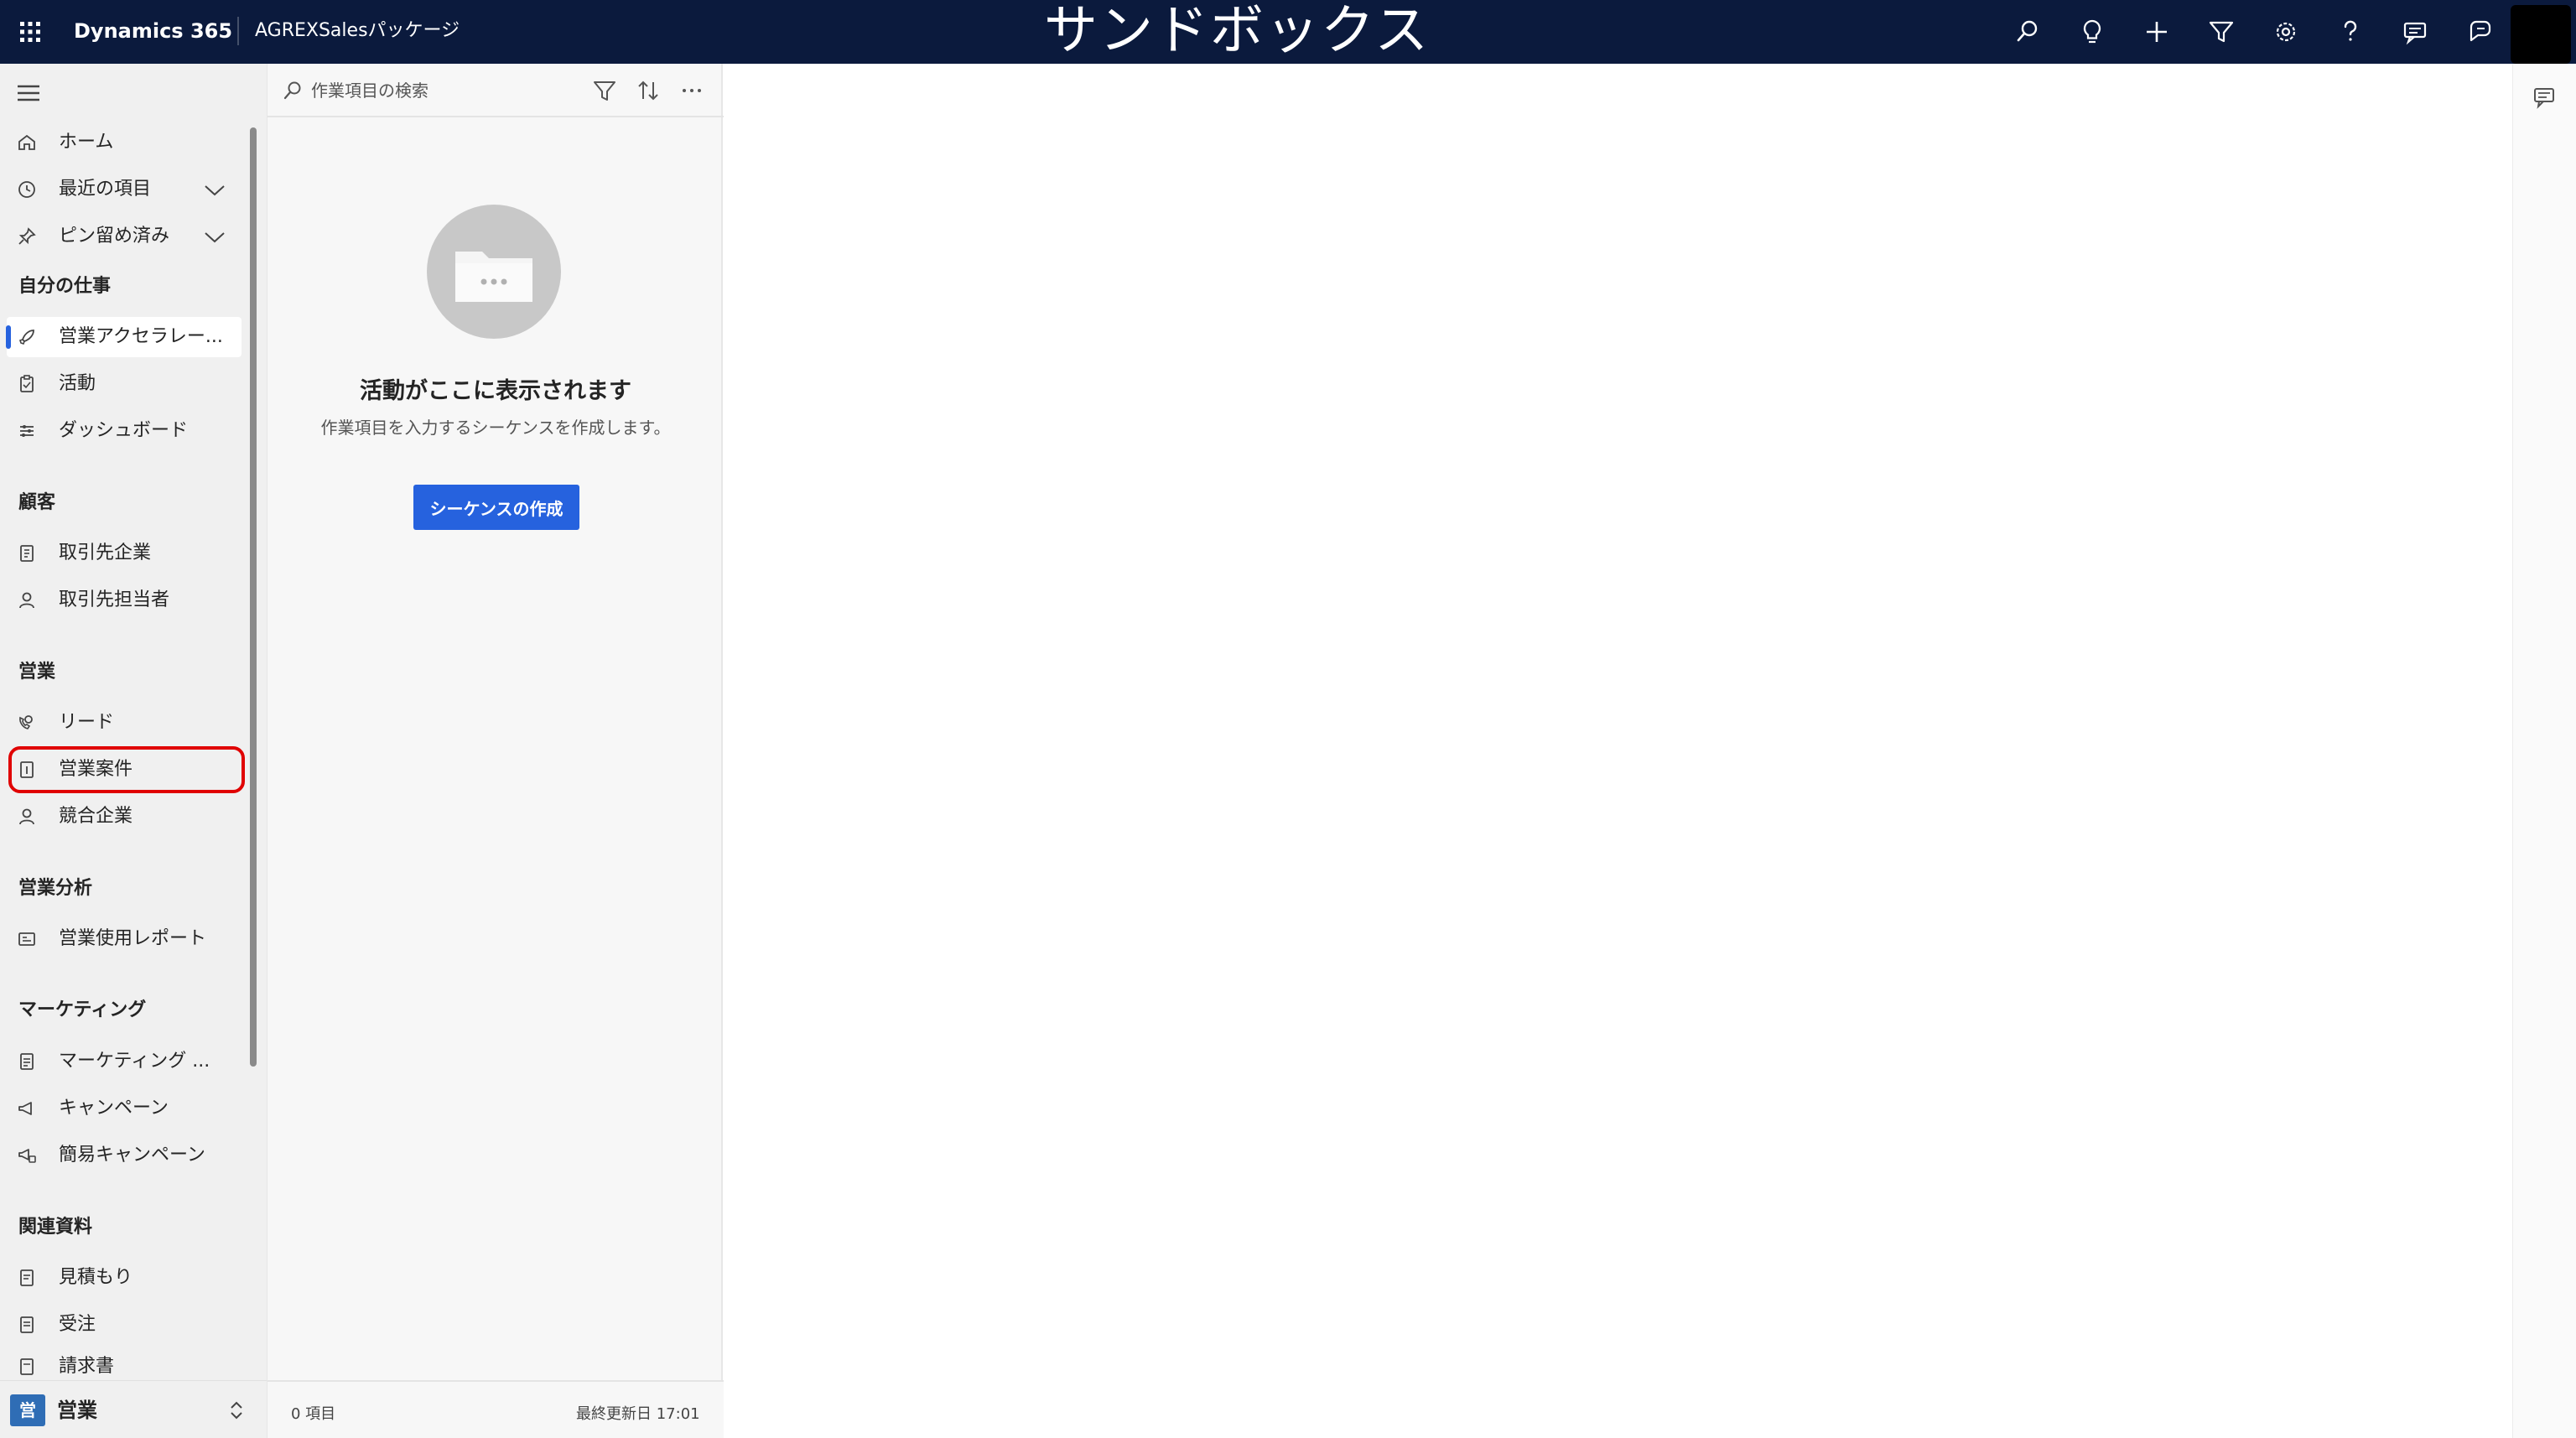 This screenshot has width=2576, height=1438. What do you see at coordinates (236, 1410) in the screenshot?
I see `chevron-up-down-icon` at bounding box center [236, 1410].